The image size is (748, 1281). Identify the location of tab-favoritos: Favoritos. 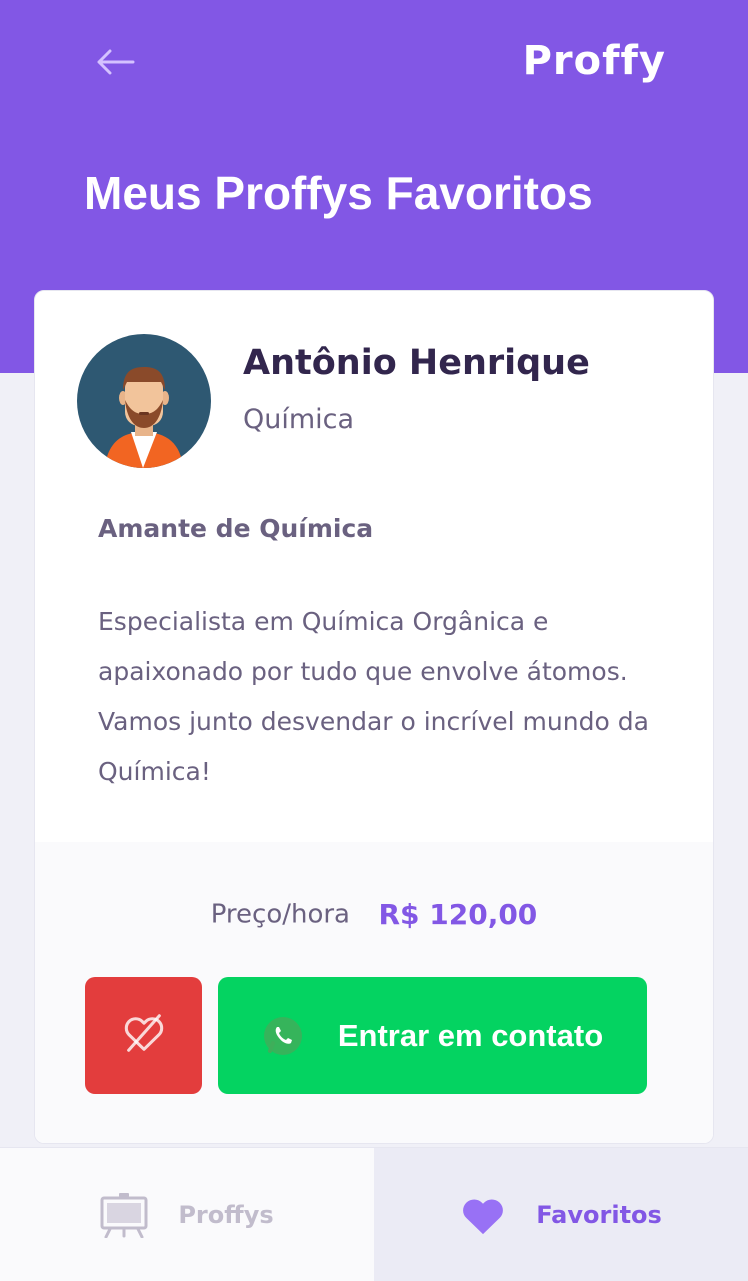
(561, 1214).